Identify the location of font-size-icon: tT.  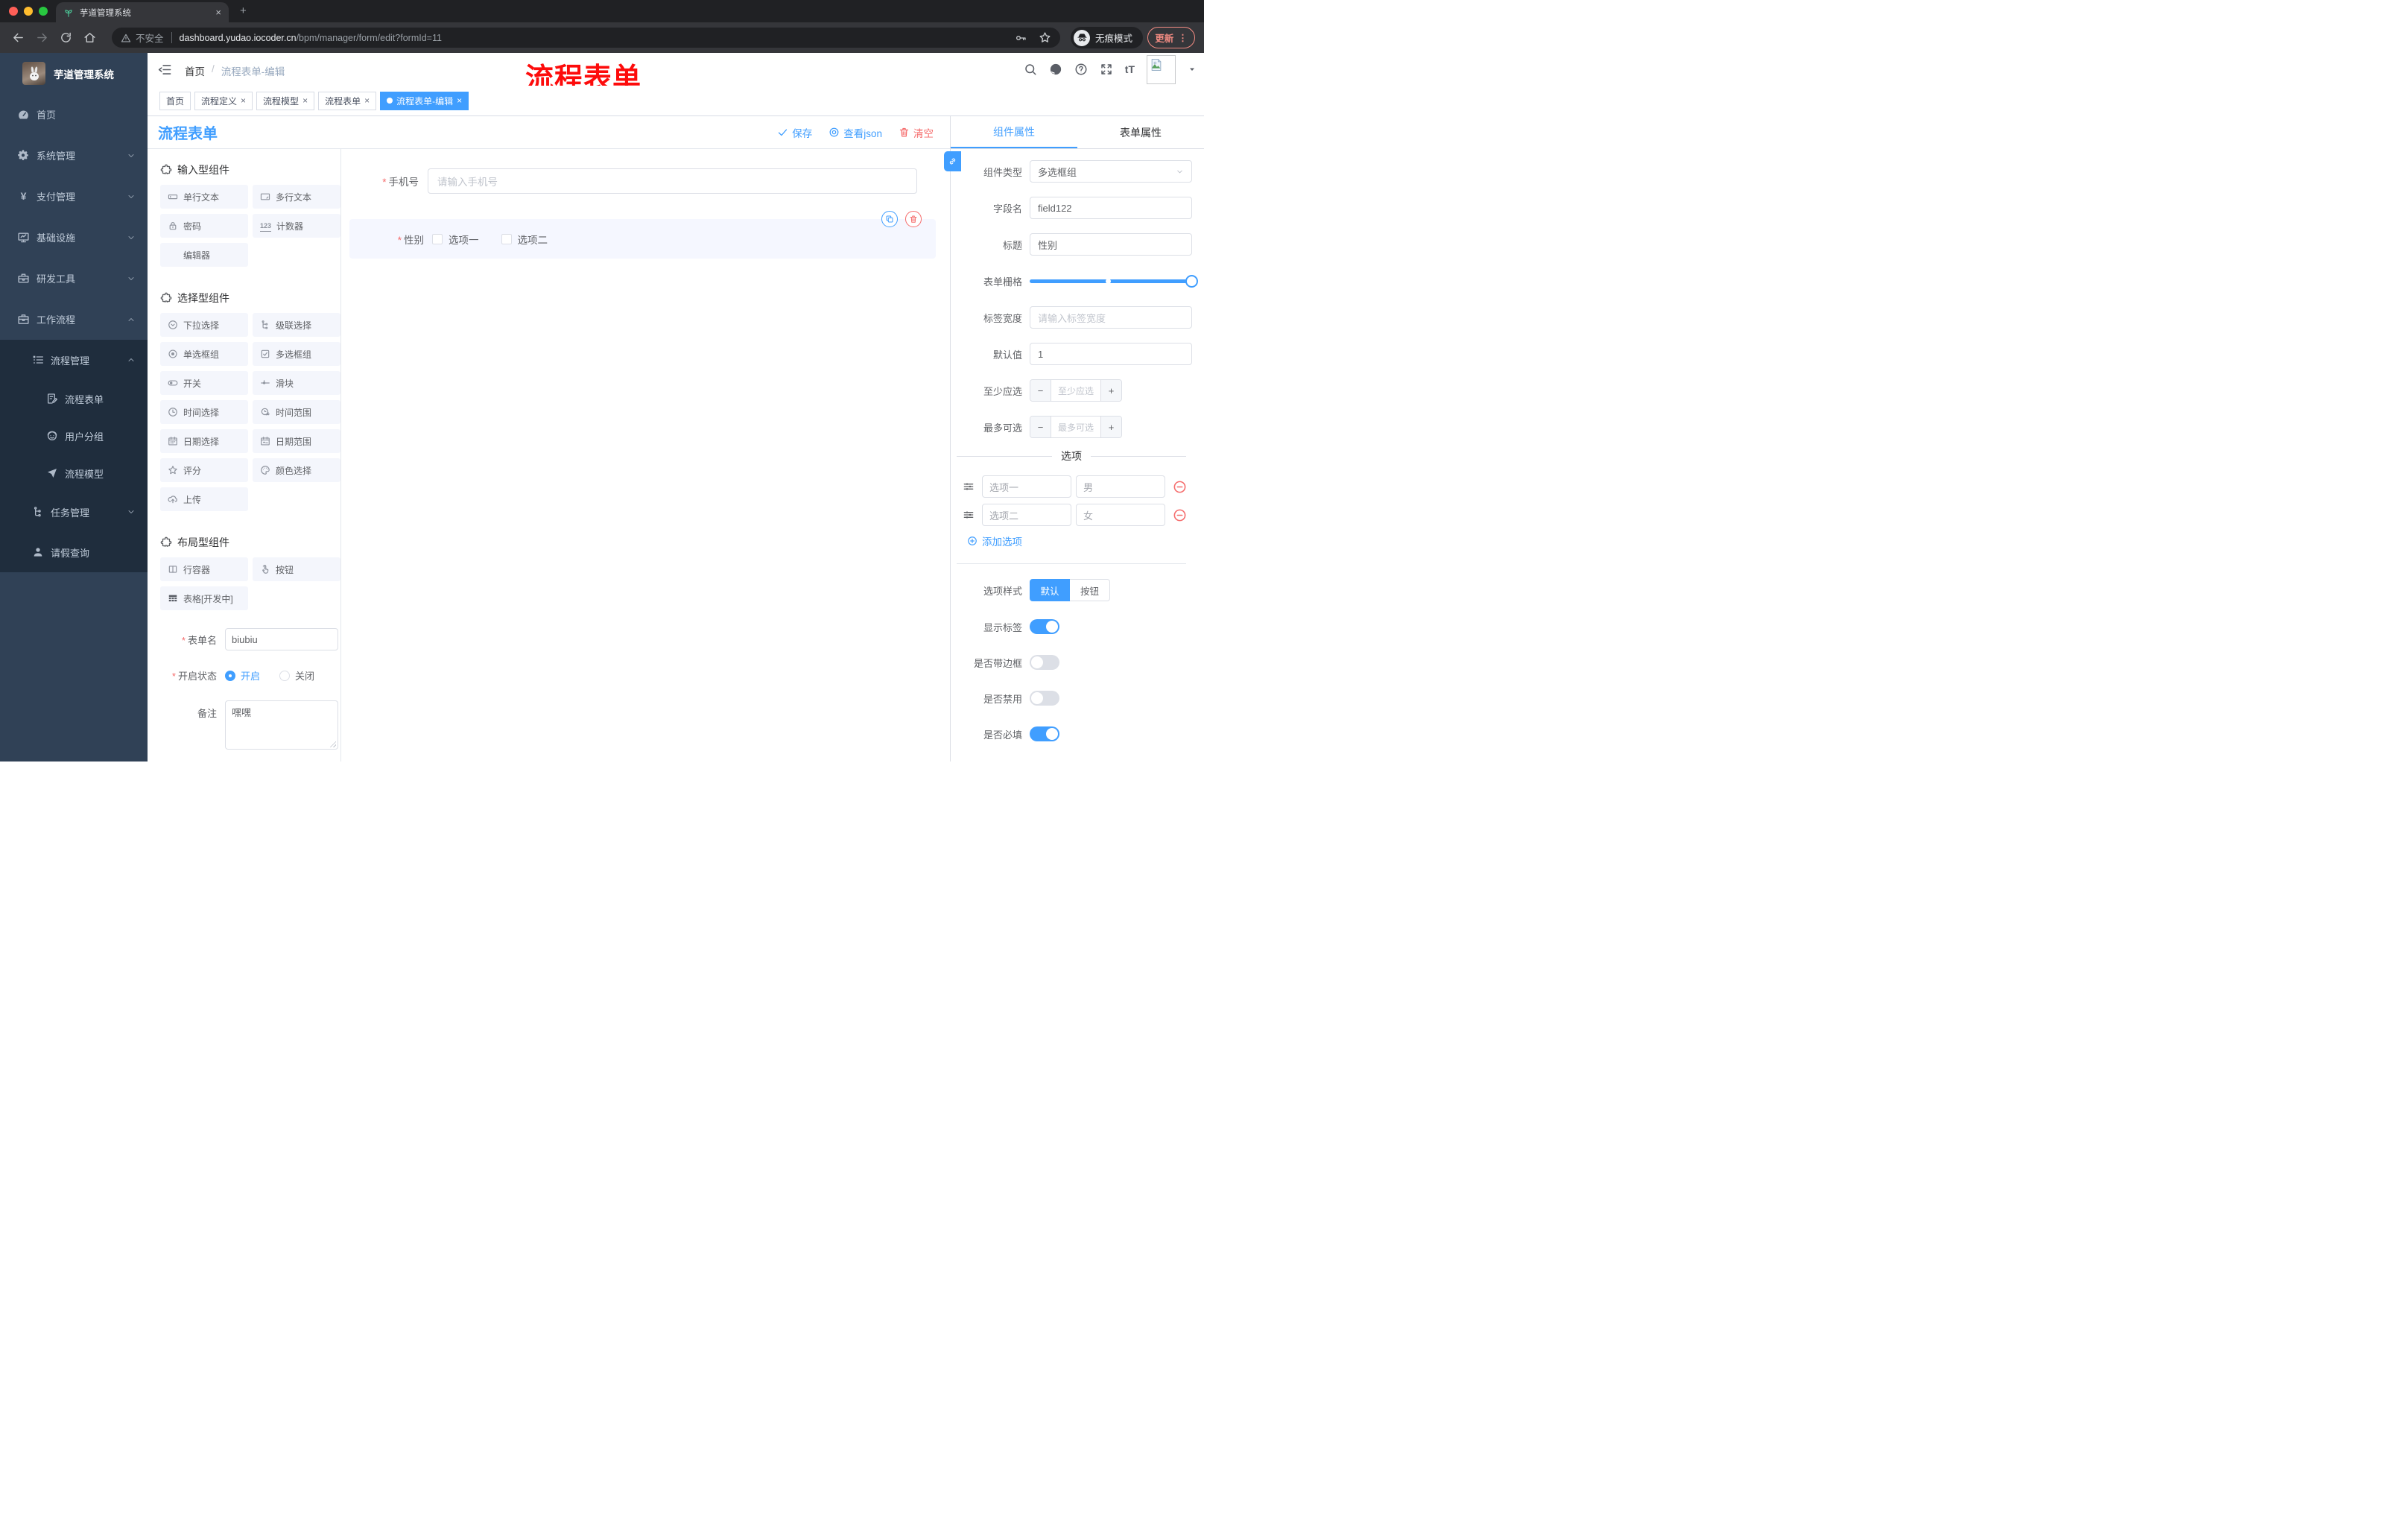
(1130, 69).